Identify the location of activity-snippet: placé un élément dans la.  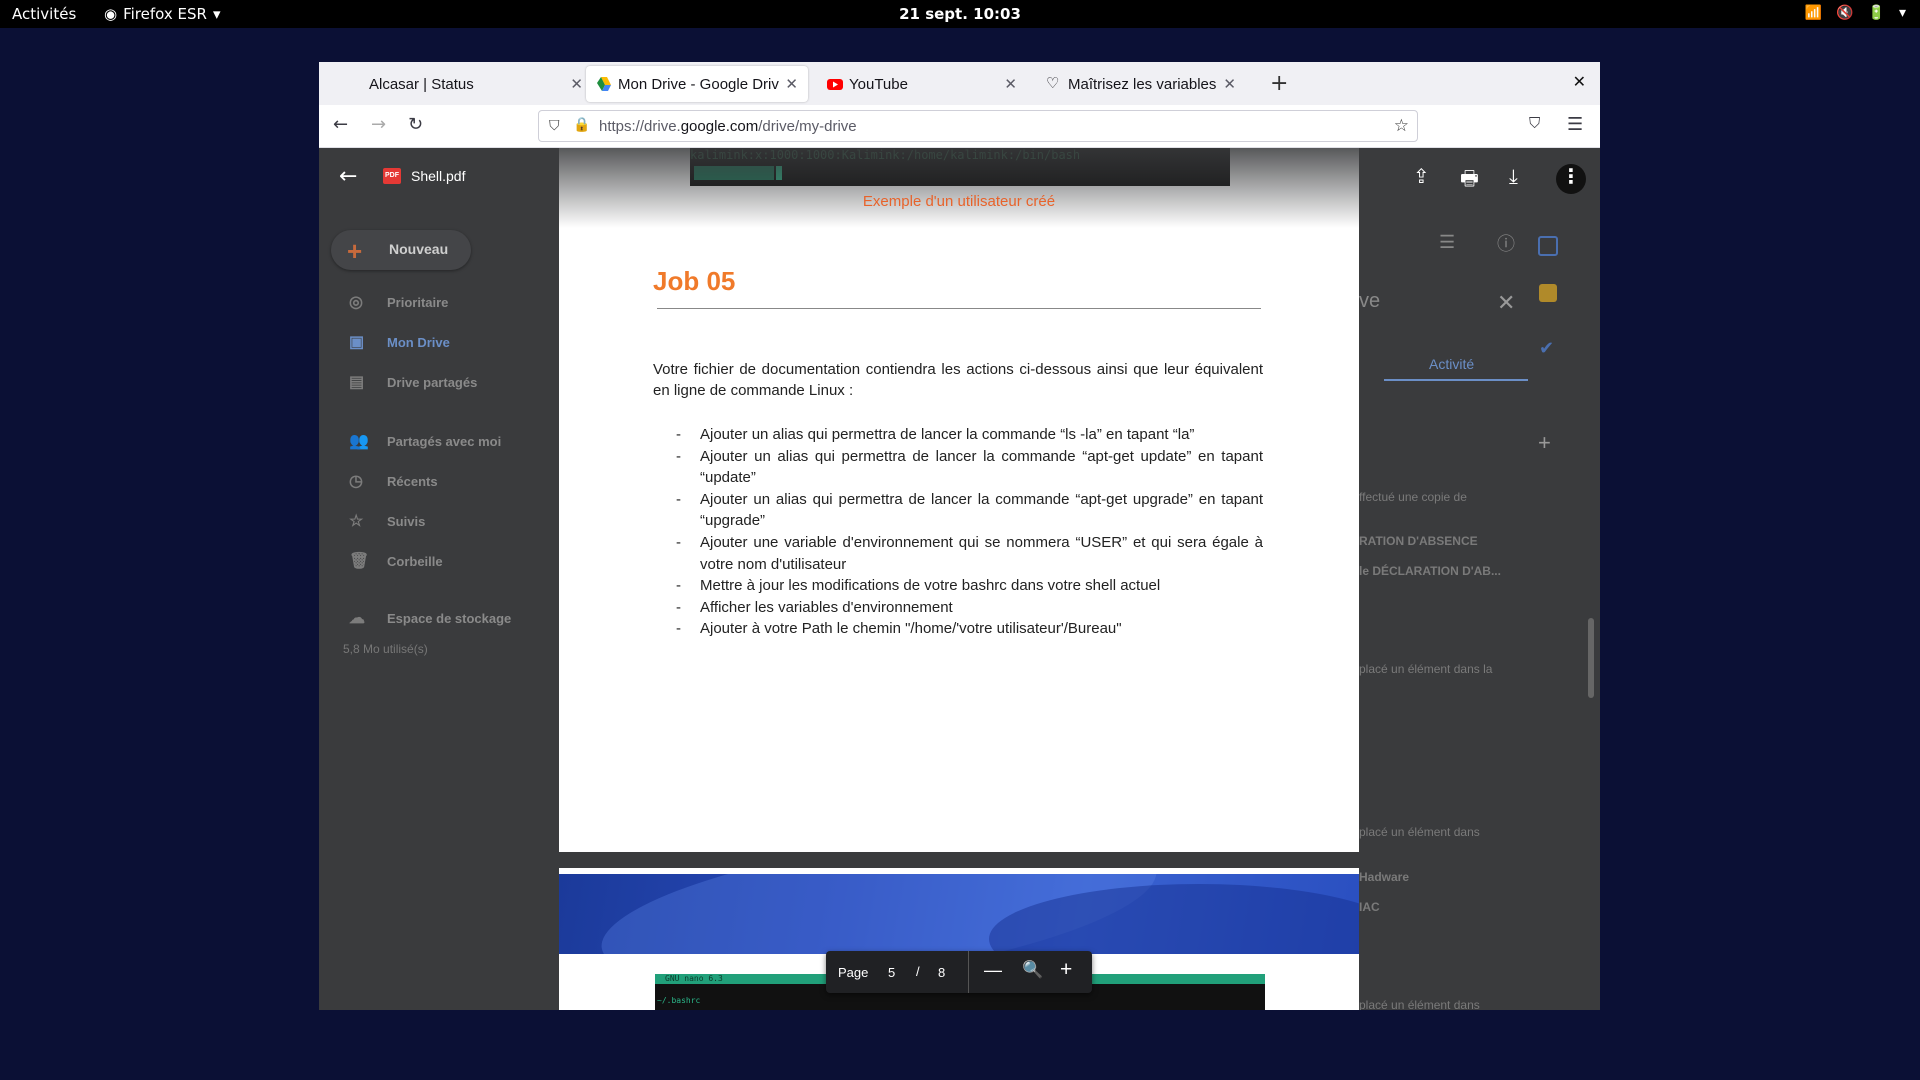
(1426, 669).